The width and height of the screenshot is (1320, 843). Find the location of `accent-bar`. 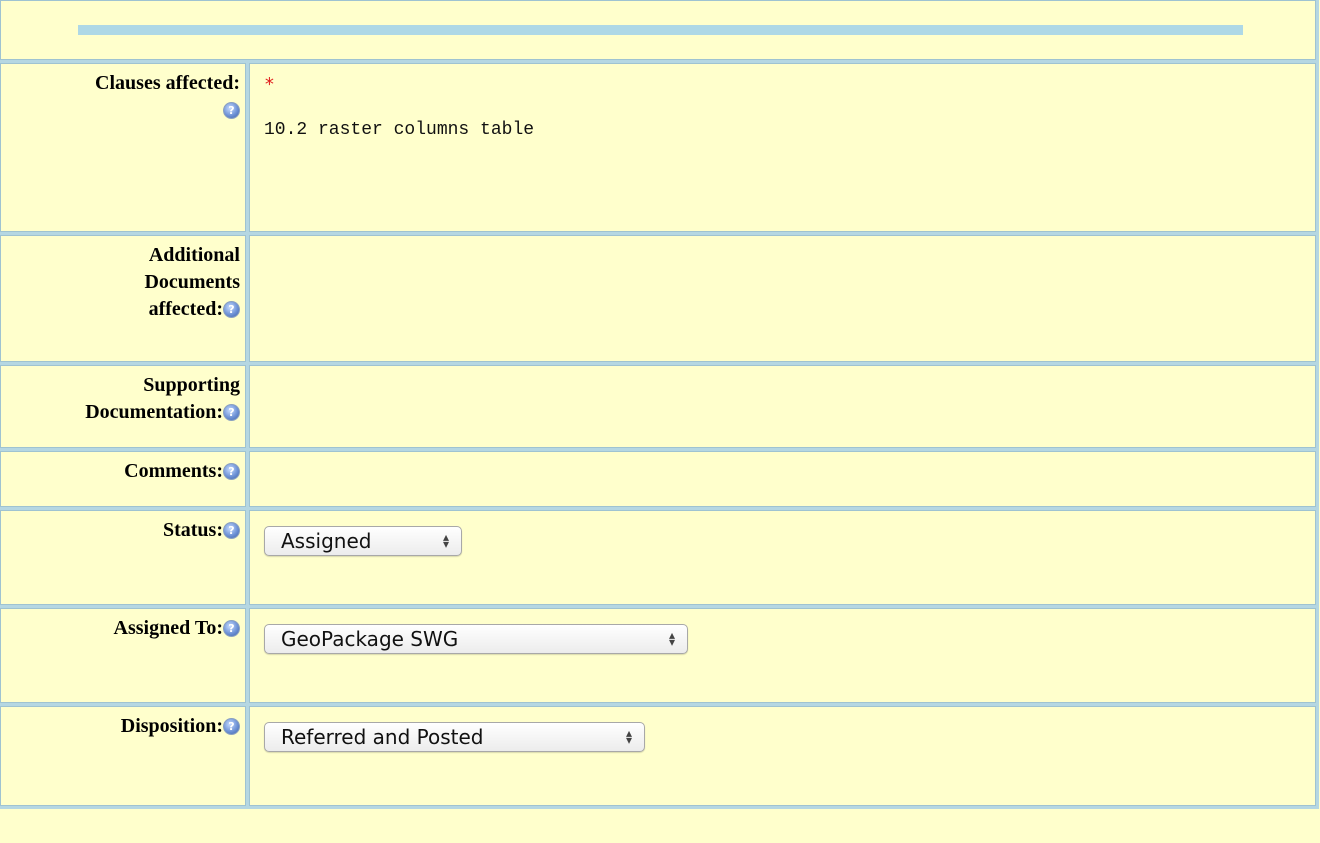

accent-bar is located at coordinates (660, 30).